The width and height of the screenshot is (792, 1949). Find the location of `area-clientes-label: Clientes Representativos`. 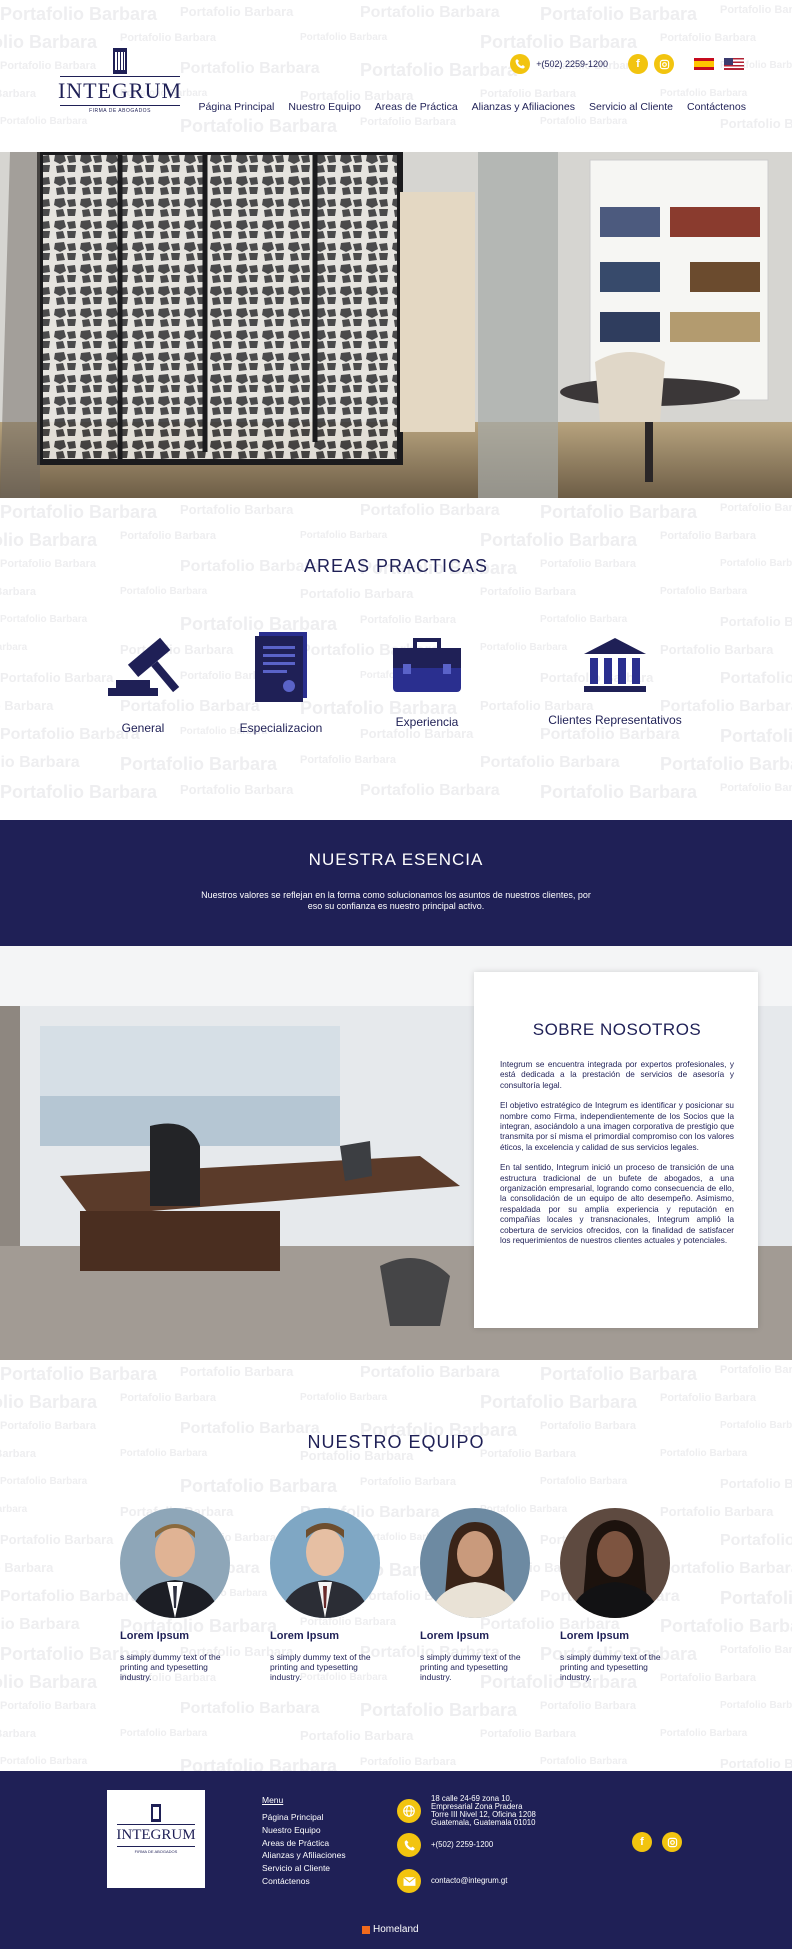

area-clientes-label: Clientes Representativos is located at coordinates (615, 720).